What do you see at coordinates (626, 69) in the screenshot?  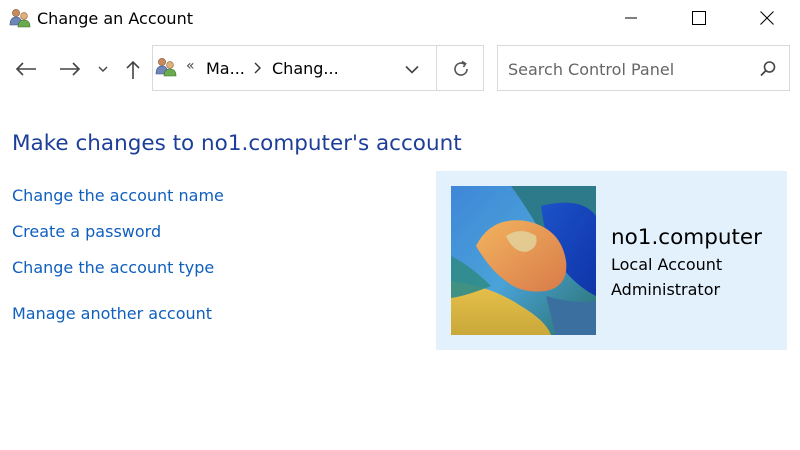 I see `search-input` at bounding box center [626, 69].